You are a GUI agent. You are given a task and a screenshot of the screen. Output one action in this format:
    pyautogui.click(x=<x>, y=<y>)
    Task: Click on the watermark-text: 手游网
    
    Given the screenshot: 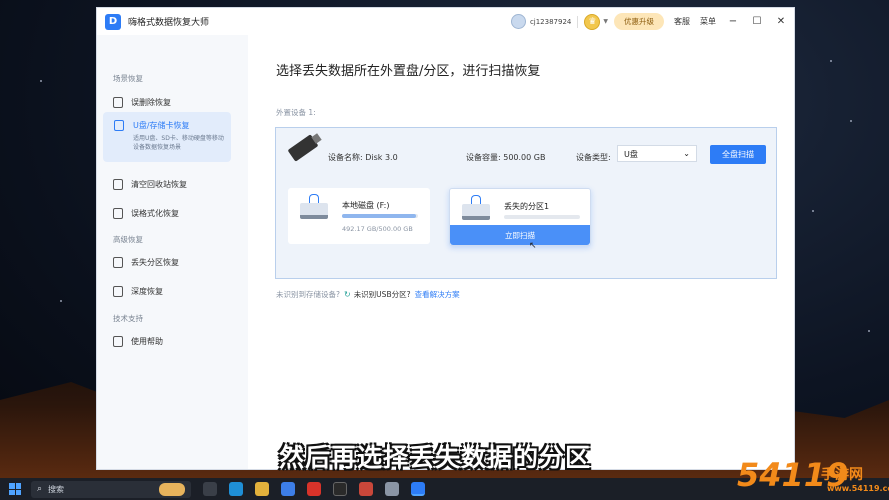 What is the action you would take?
    pyautogui.click(x=842, y=475)
    